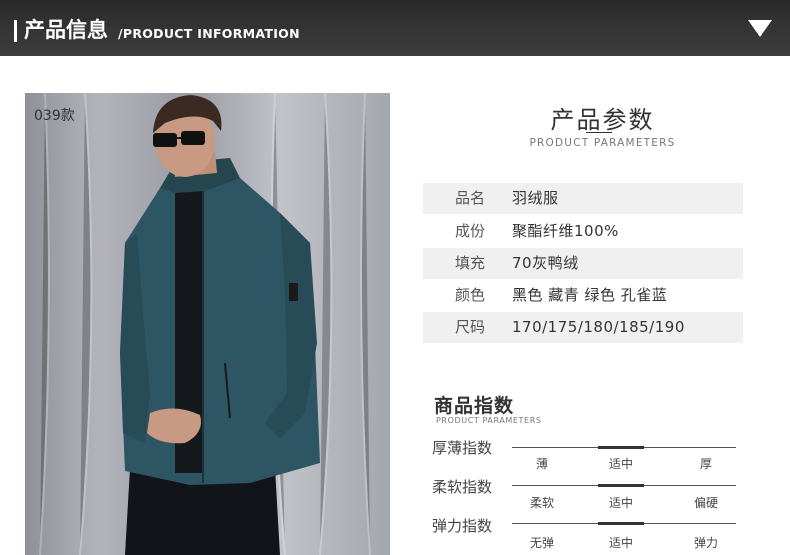 This screenshot has height=555, width=790. I want to click on spec-label: 成份, so click(470, 231).